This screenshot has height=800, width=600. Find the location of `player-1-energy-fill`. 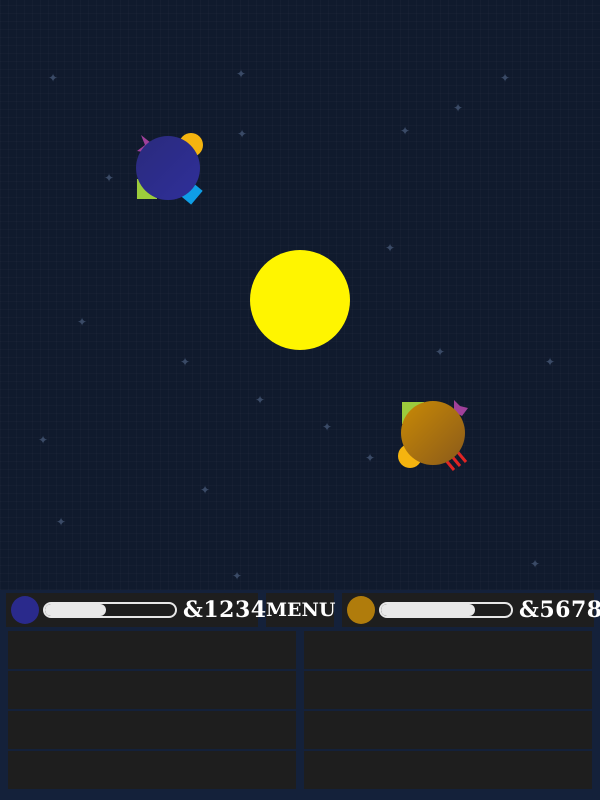

player-1-energy-fill is located at coordinates (76, 610).